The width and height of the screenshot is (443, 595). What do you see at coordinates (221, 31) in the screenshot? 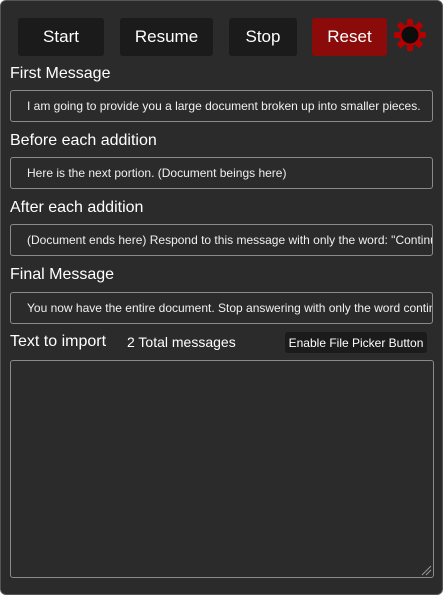
I see `toolbar: Start Resume Stop Reset` at bounding box center [221, 31].